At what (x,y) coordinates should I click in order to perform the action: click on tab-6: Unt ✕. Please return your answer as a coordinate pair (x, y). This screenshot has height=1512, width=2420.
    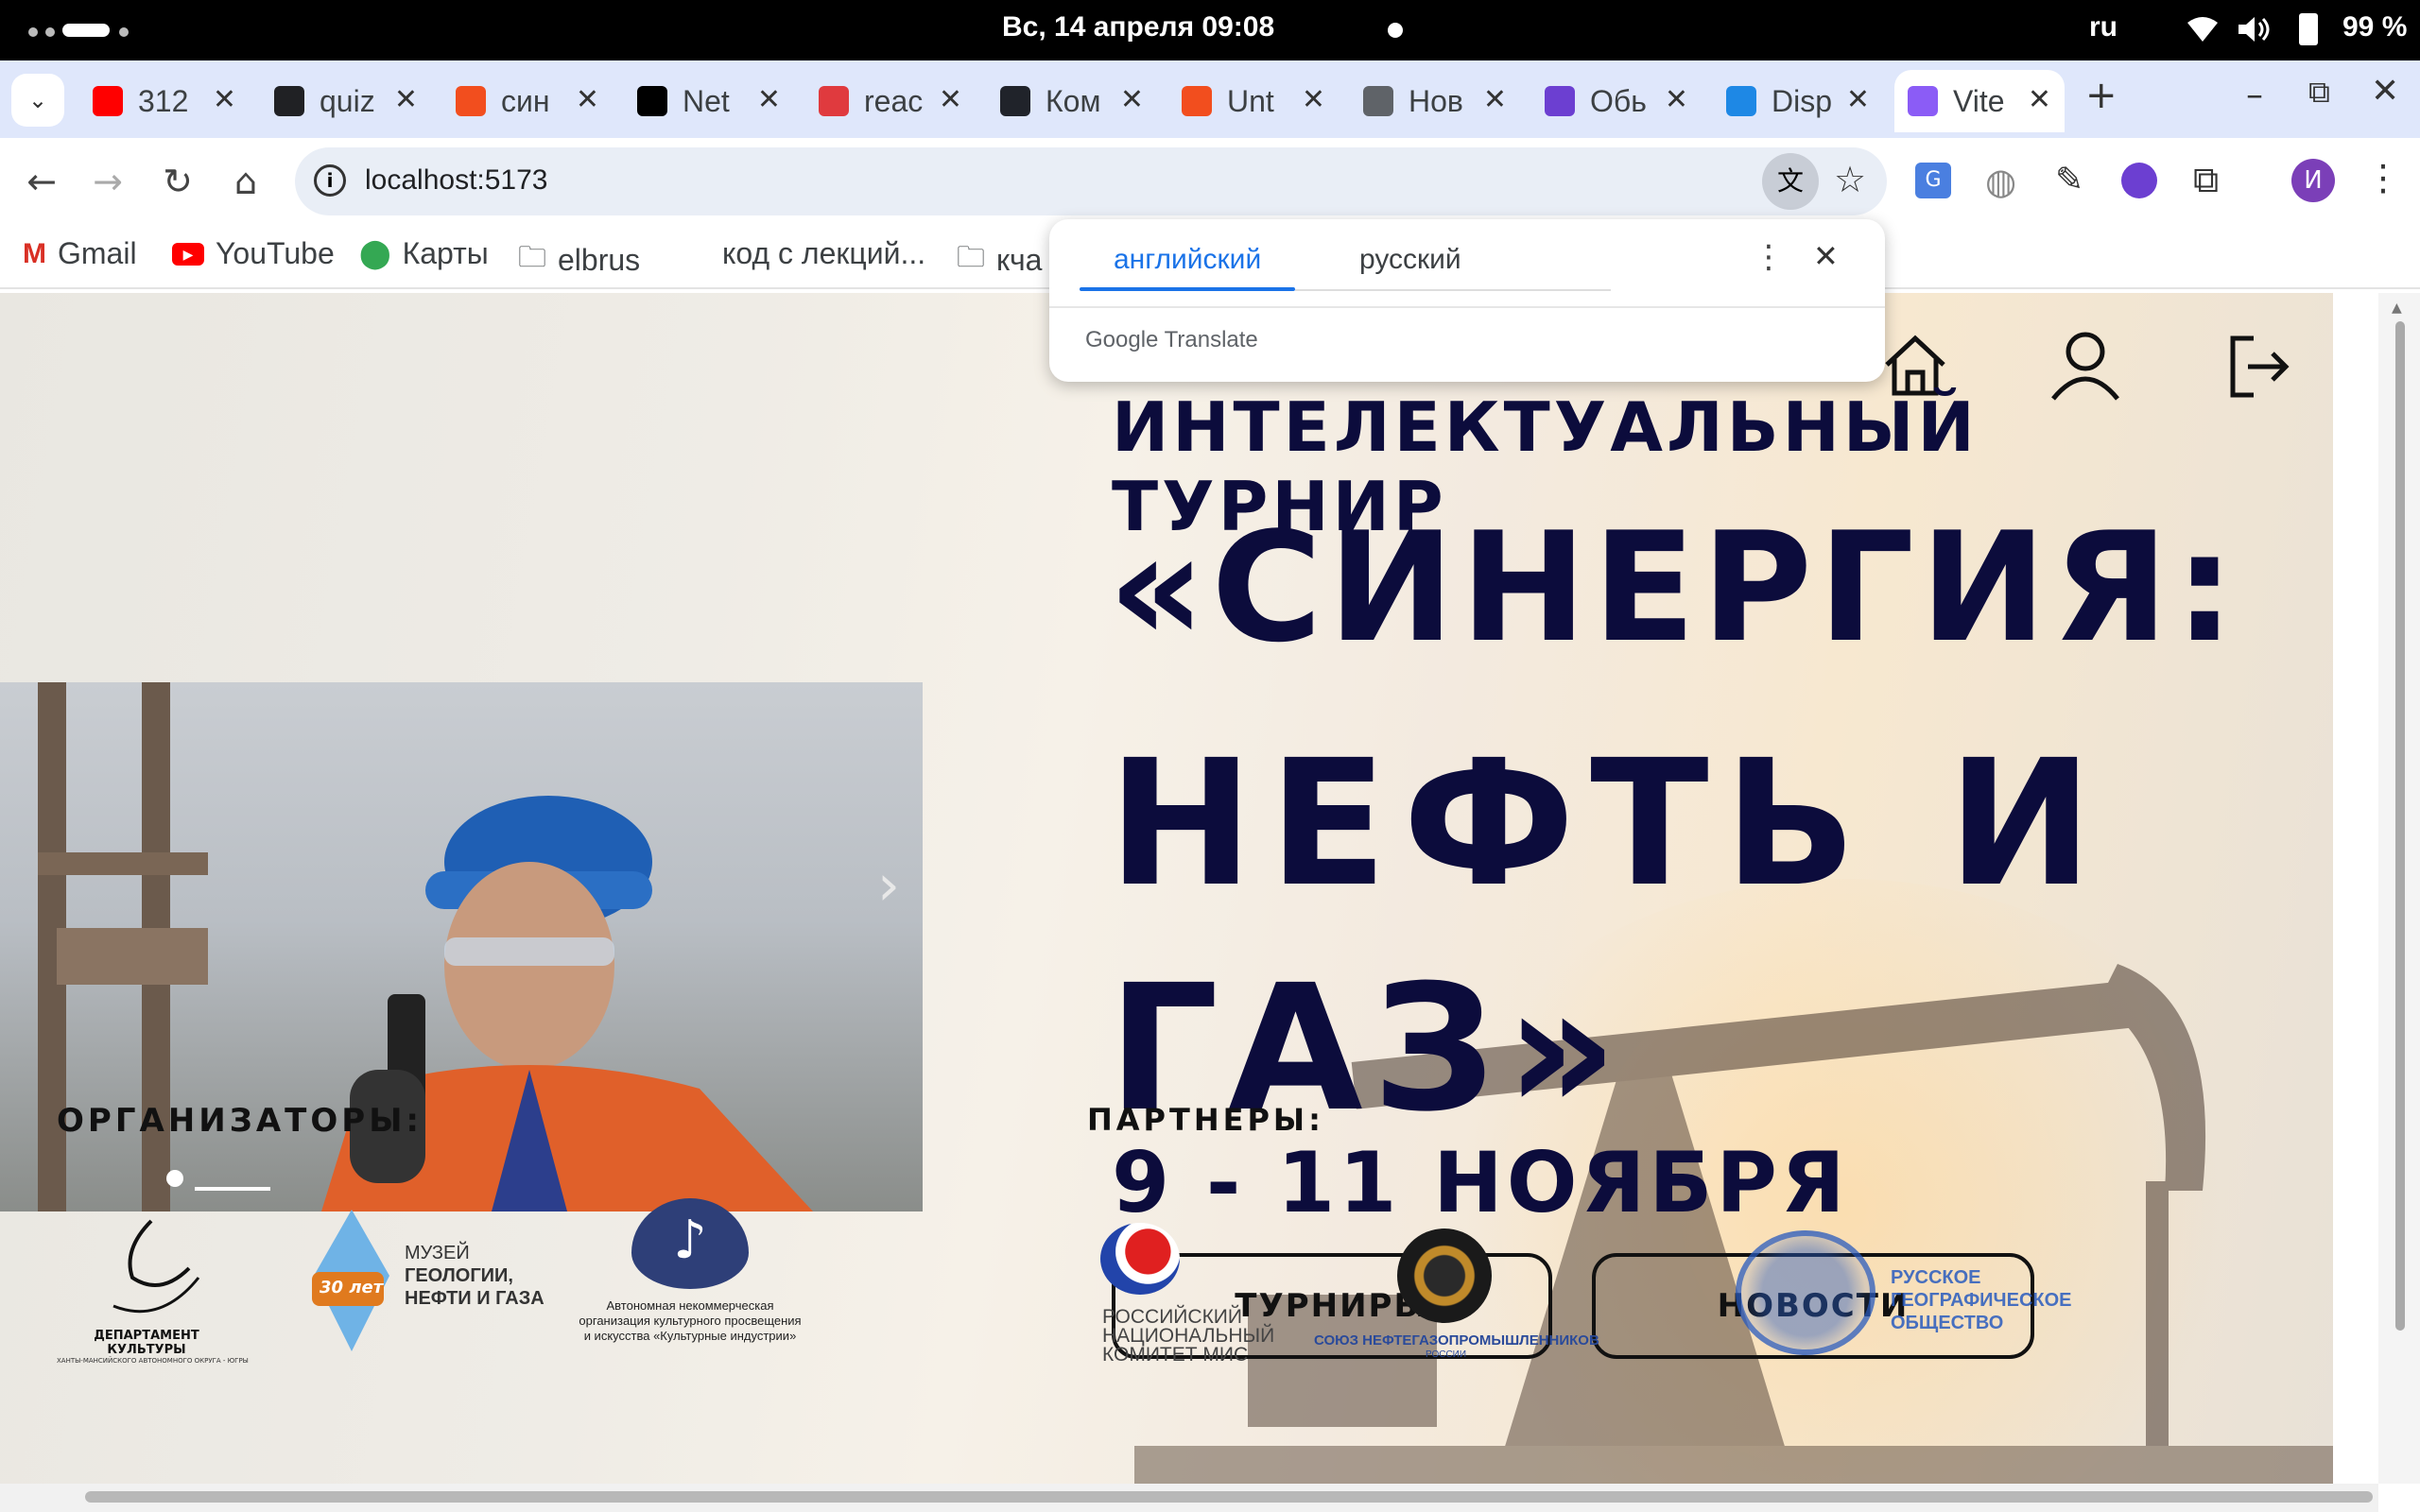
    Looking at the image, I should click on (1253, 101).